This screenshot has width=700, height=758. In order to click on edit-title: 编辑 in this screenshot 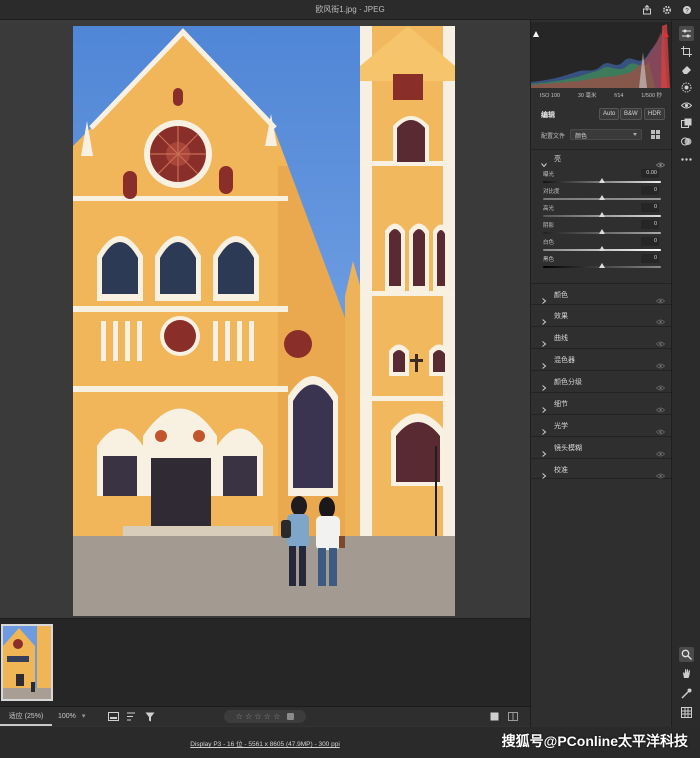, I will do `click(548, 115)`.